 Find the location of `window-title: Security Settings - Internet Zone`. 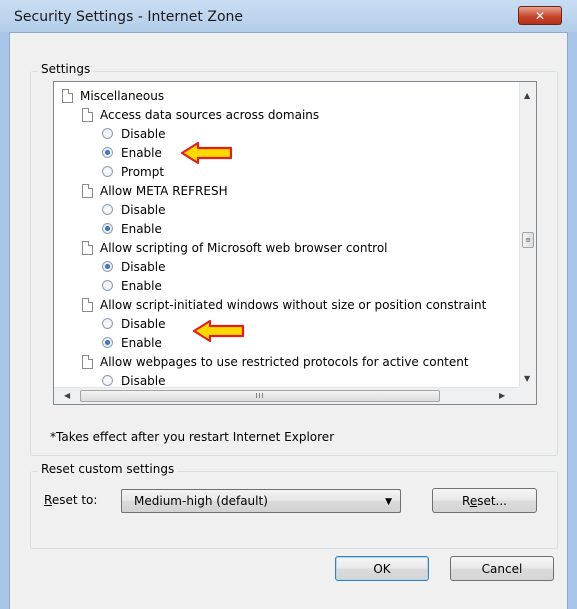

window-title: Security Settings - Internet Zone is located at coordinates (128, 17).